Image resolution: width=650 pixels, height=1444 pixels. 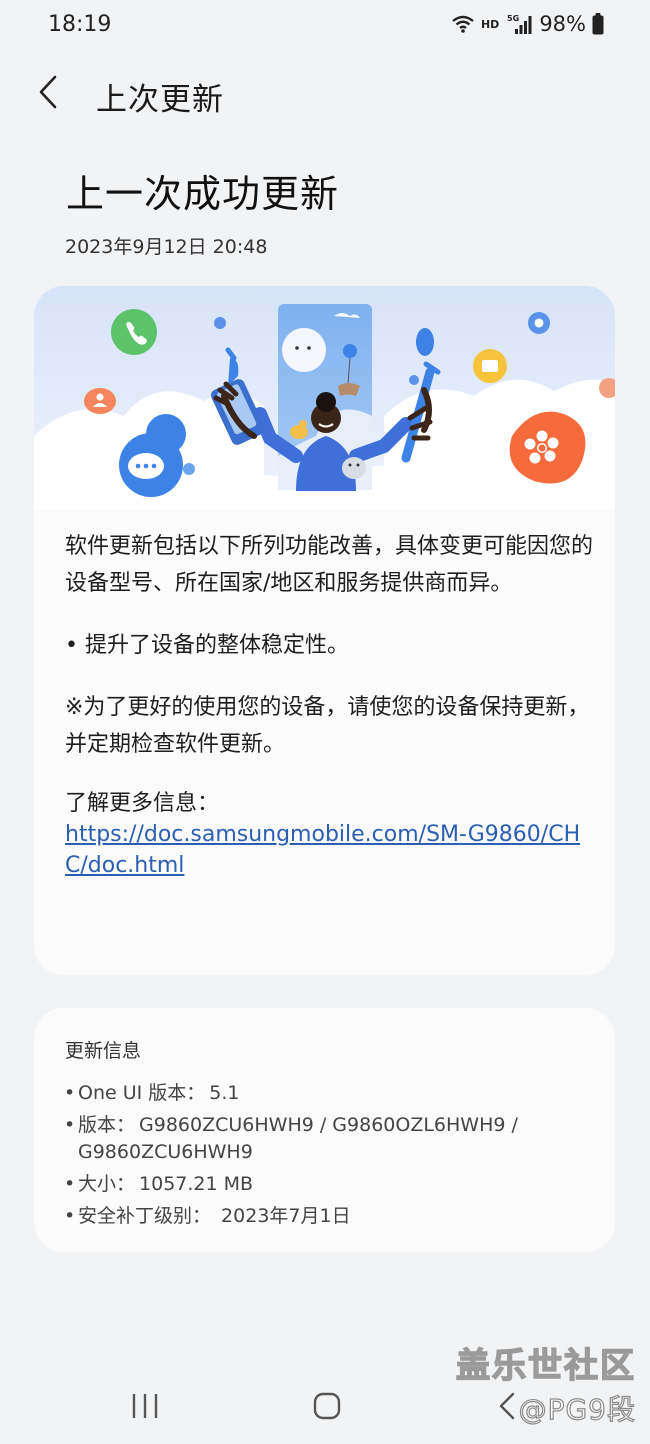 I want to click on watermark-user: @PG9段, so click(x=577, y=1409).